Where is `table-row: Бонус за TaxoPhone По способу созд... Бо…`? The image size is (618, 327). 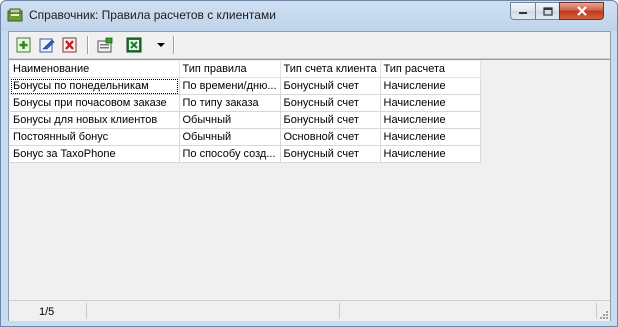
table-row: Бонус за TaxoPhone По способу созд... Бо… is located at coordinates (245, 154).